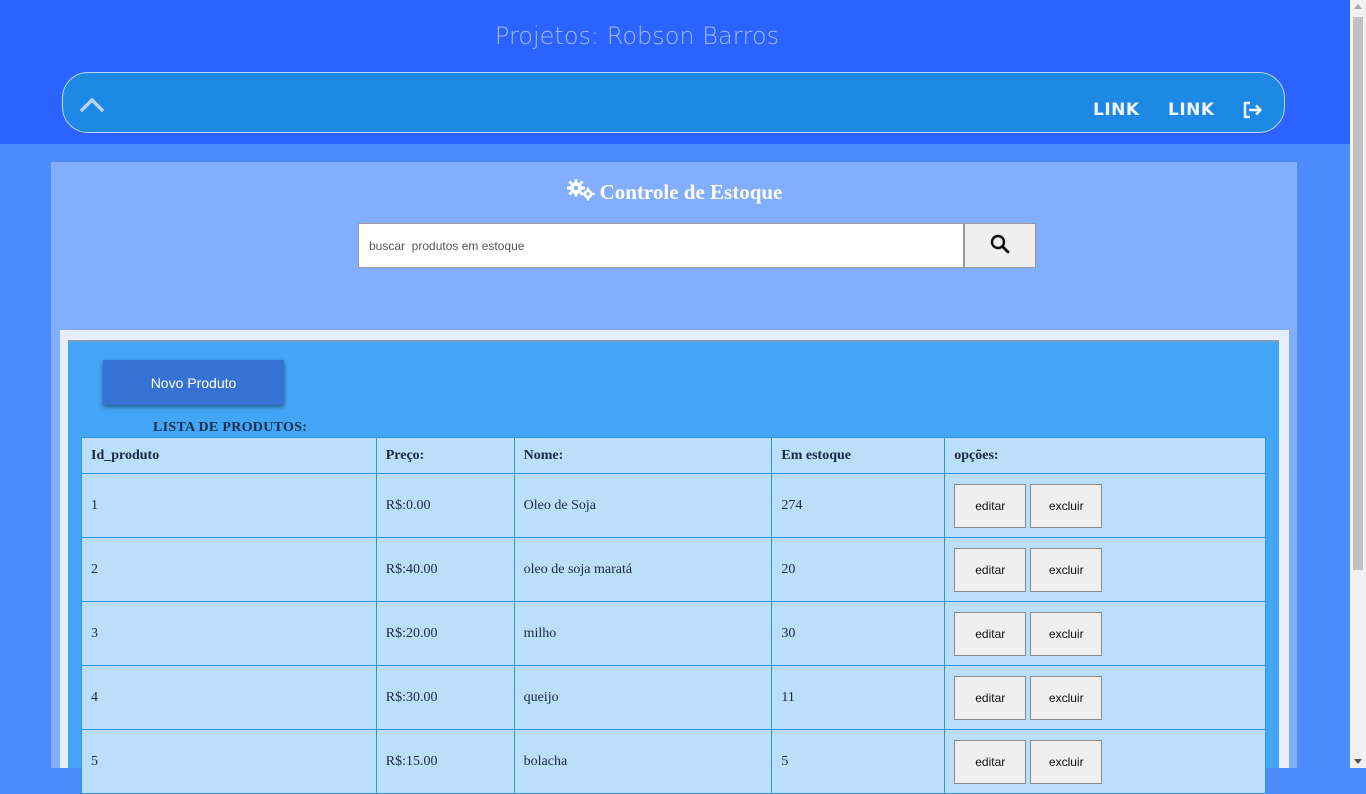  I want to click on cell-name: bolacha, so click(643, 761).